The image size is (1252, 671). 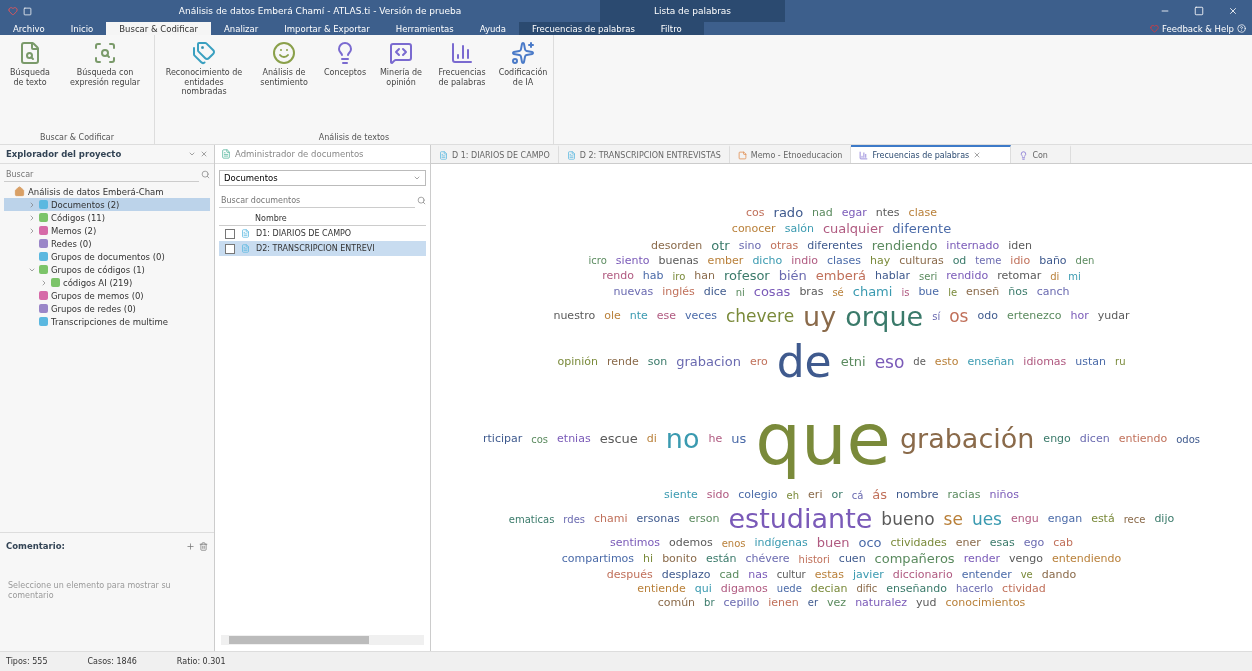 What do you see at coordinates (78, 217) in the screenshot?
I see `tree-label: Códigos (11)` at bounding box center [78, 217].